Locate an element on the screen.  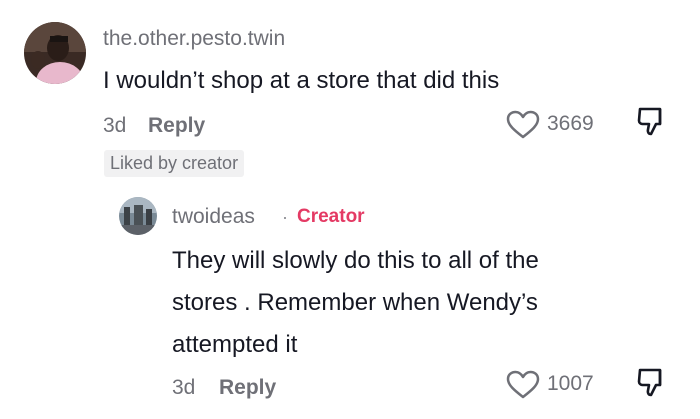
reply-text-line: They will slowly do this to all of the is located at coordinates (355, 260).